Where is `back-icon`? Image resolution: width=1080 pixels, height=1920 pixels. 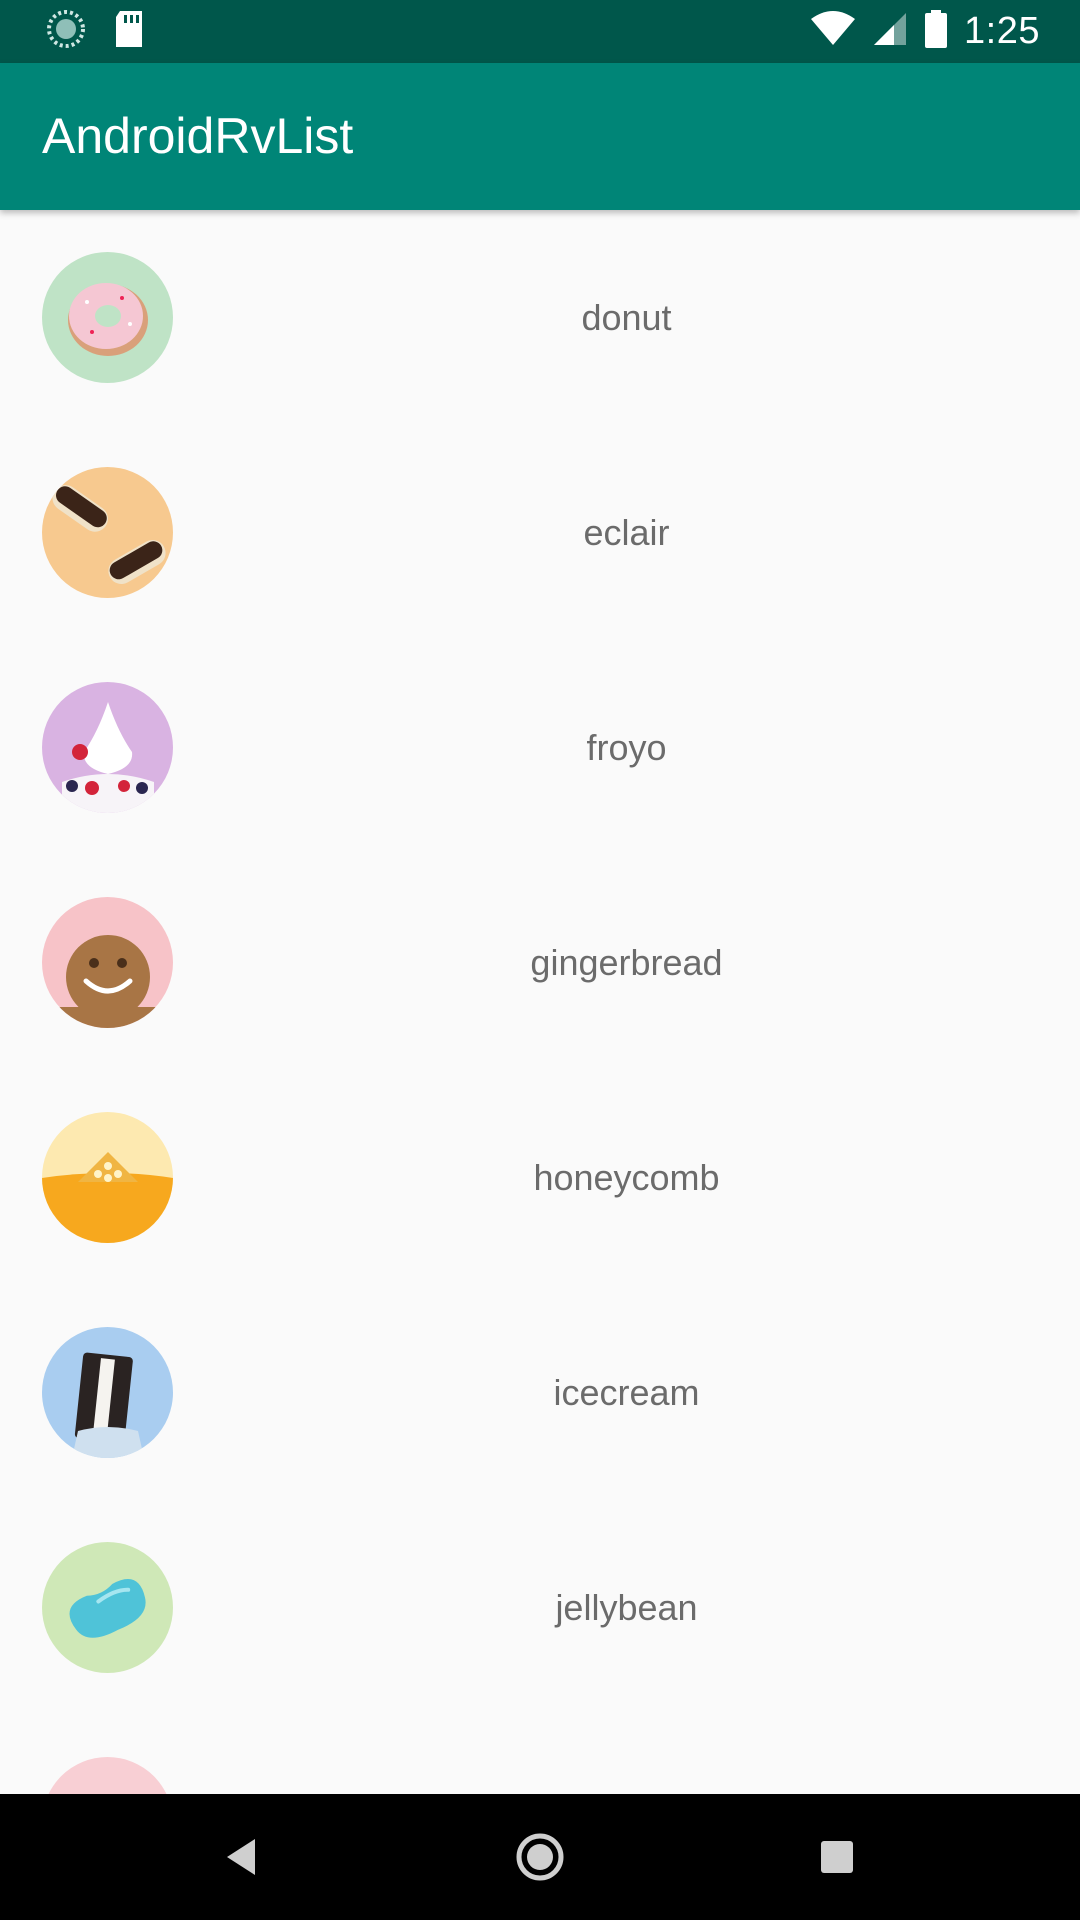 back-icon is located at coordinates (241, 1857).